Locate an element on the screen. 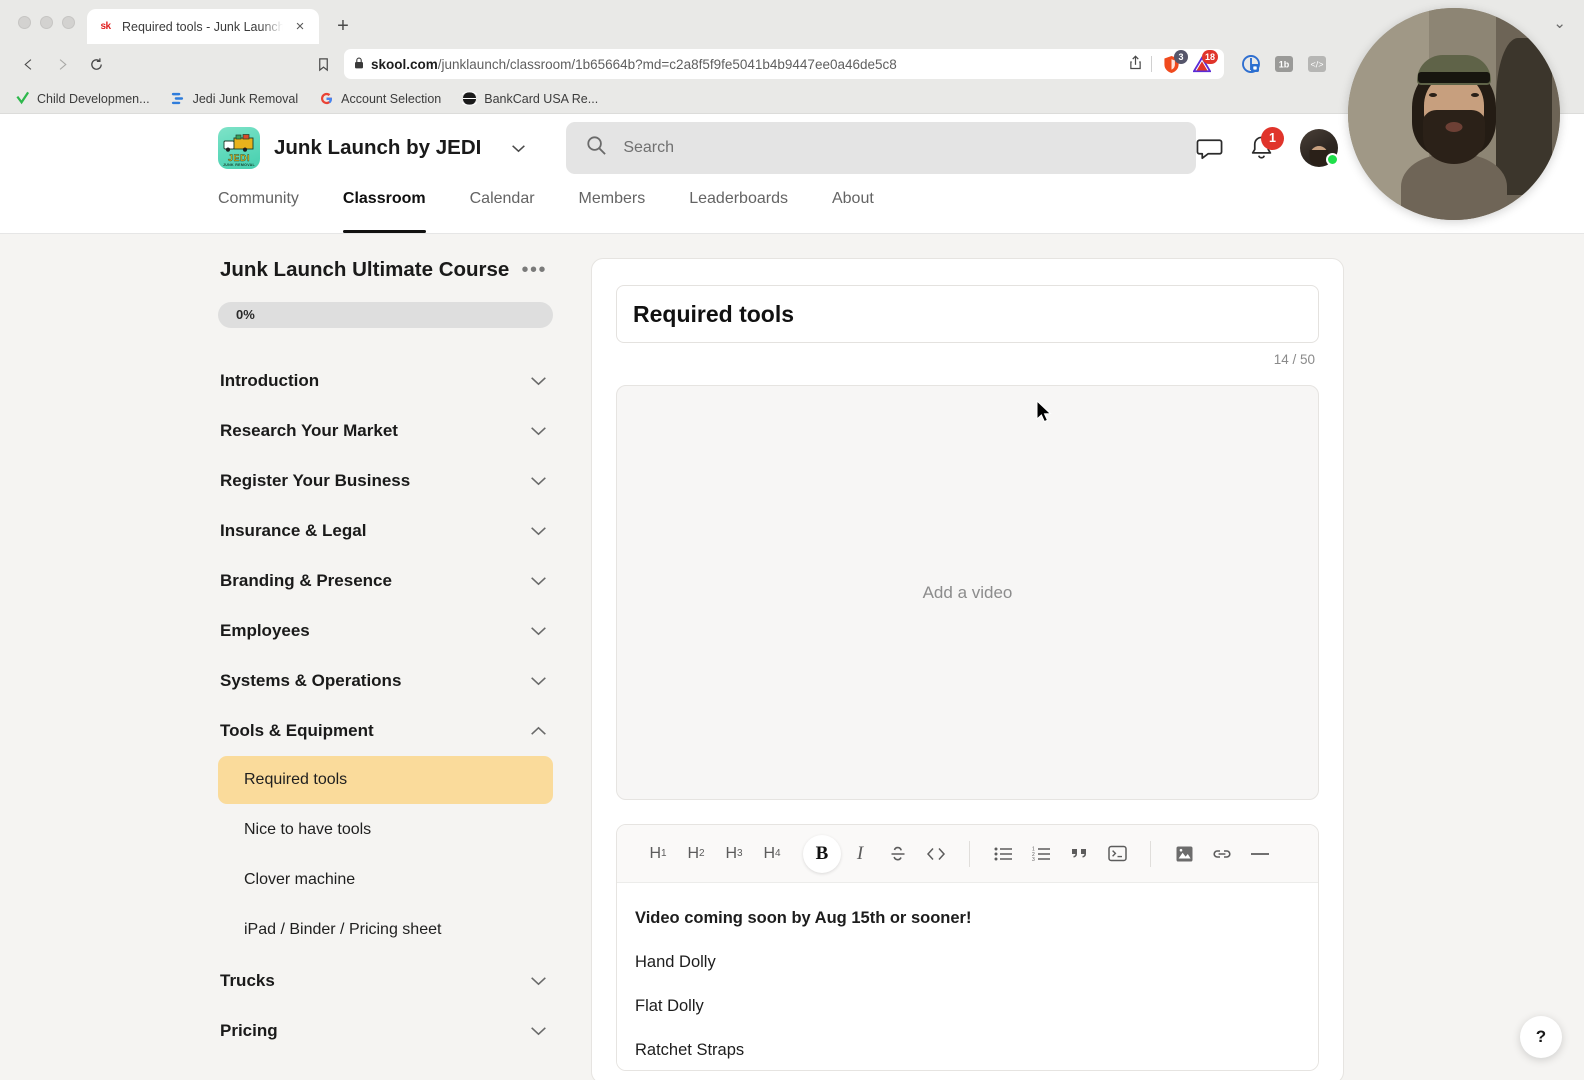  bookmark-item: Account Selection is located at coordinates (379, 99).